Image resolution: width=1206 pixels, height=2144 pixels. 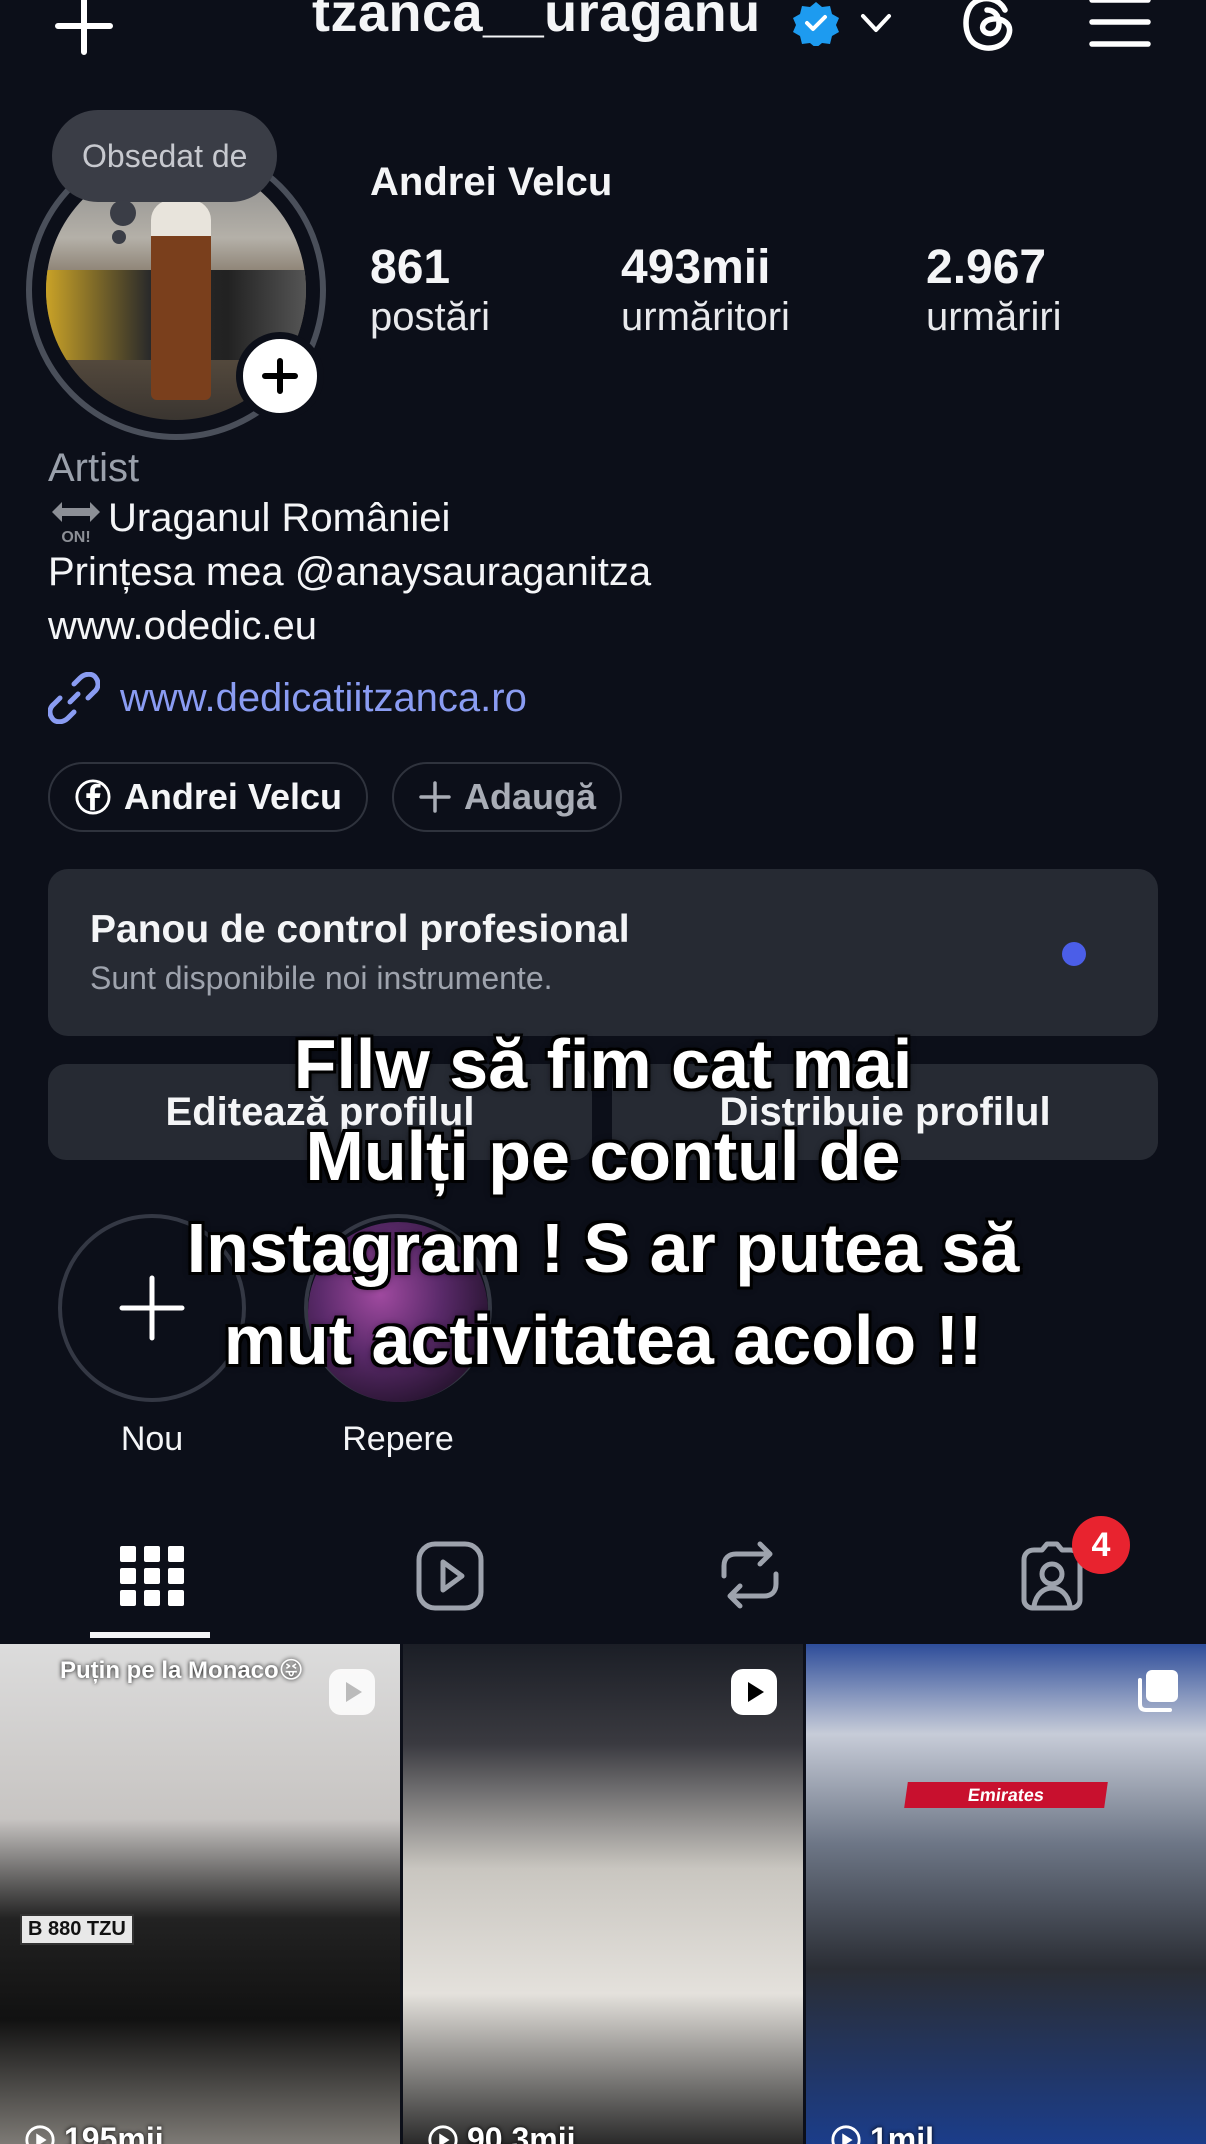 I want to click on stat-posts: 861 postări, so click(x=430, y=290).